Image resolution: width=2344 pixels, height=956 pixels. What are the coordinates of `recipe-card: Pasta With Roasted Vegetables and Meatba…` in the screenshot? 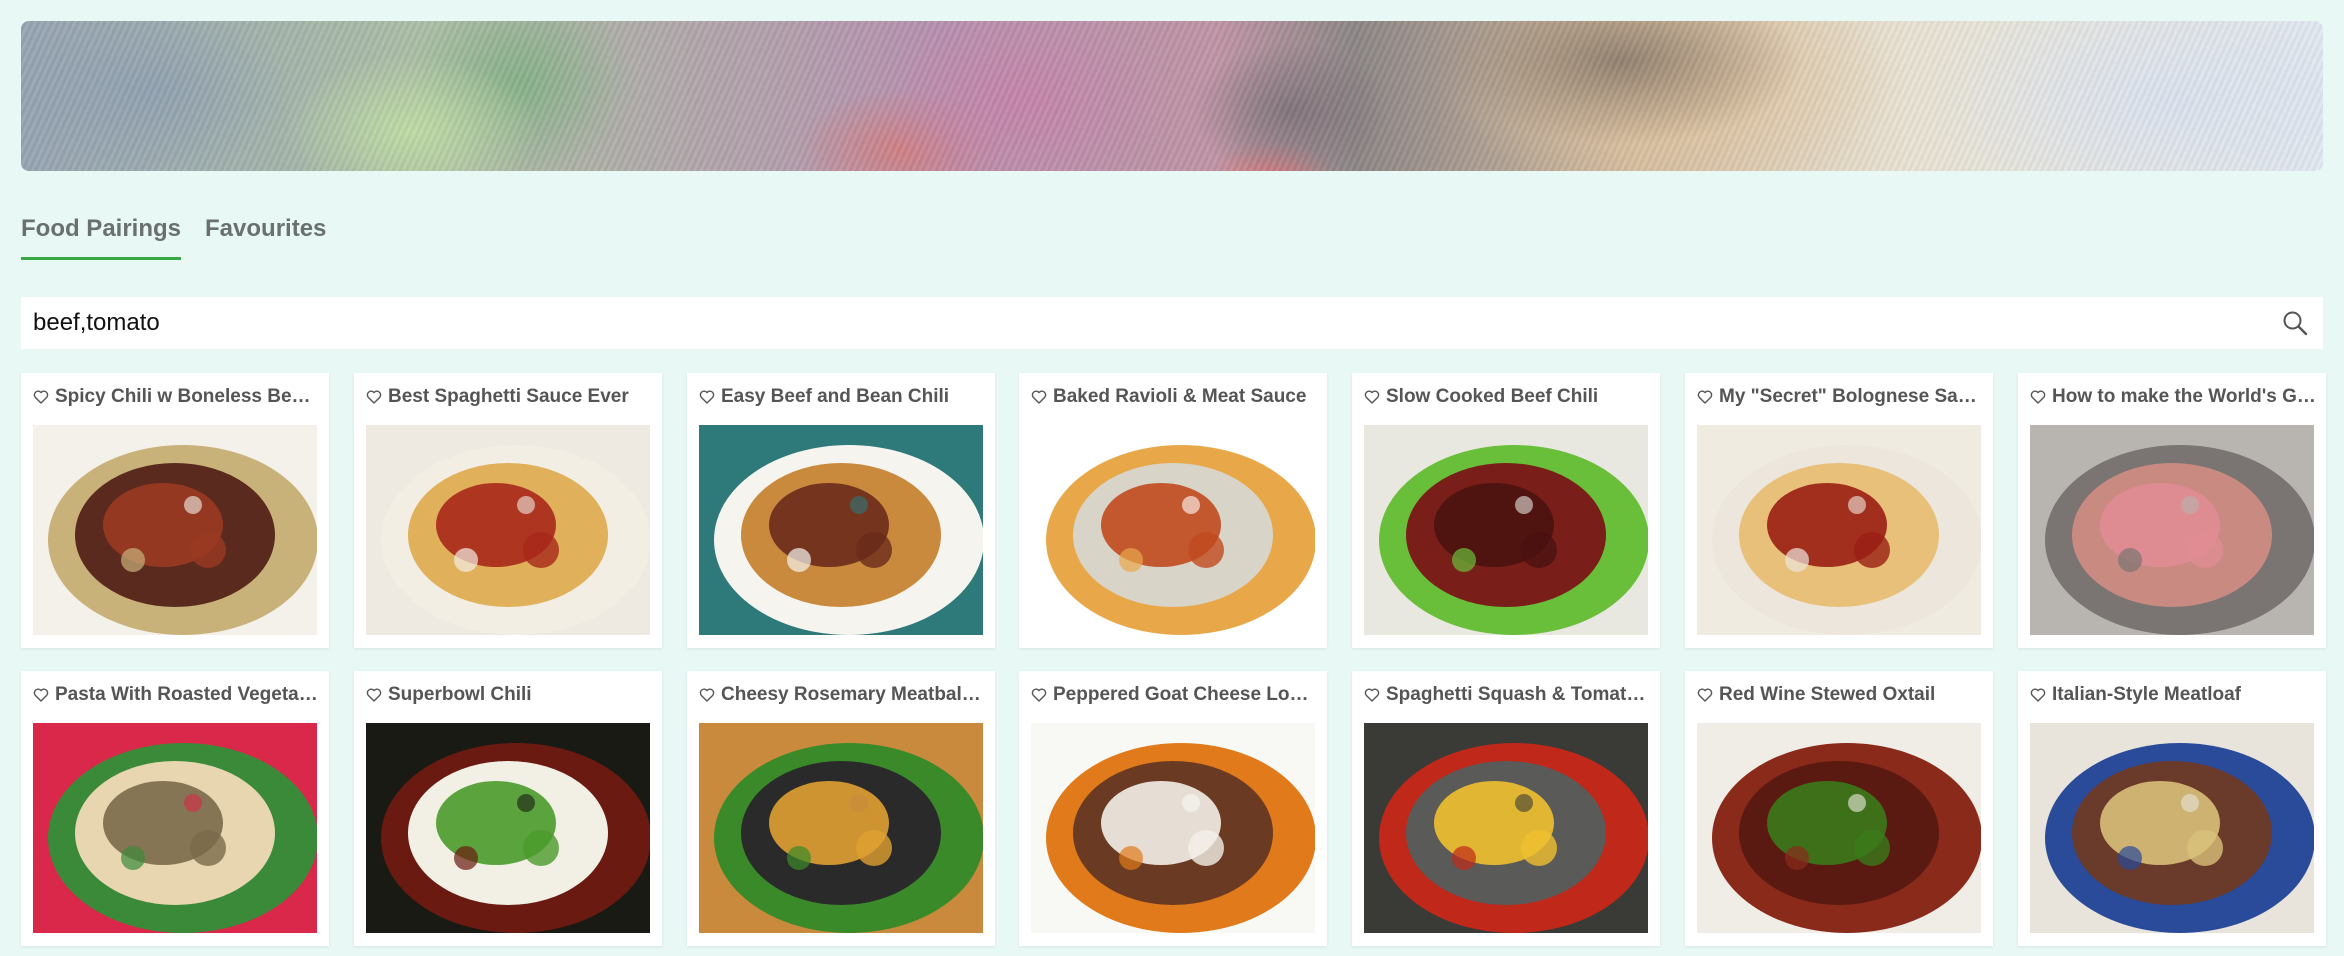 It's located at (175, 808).